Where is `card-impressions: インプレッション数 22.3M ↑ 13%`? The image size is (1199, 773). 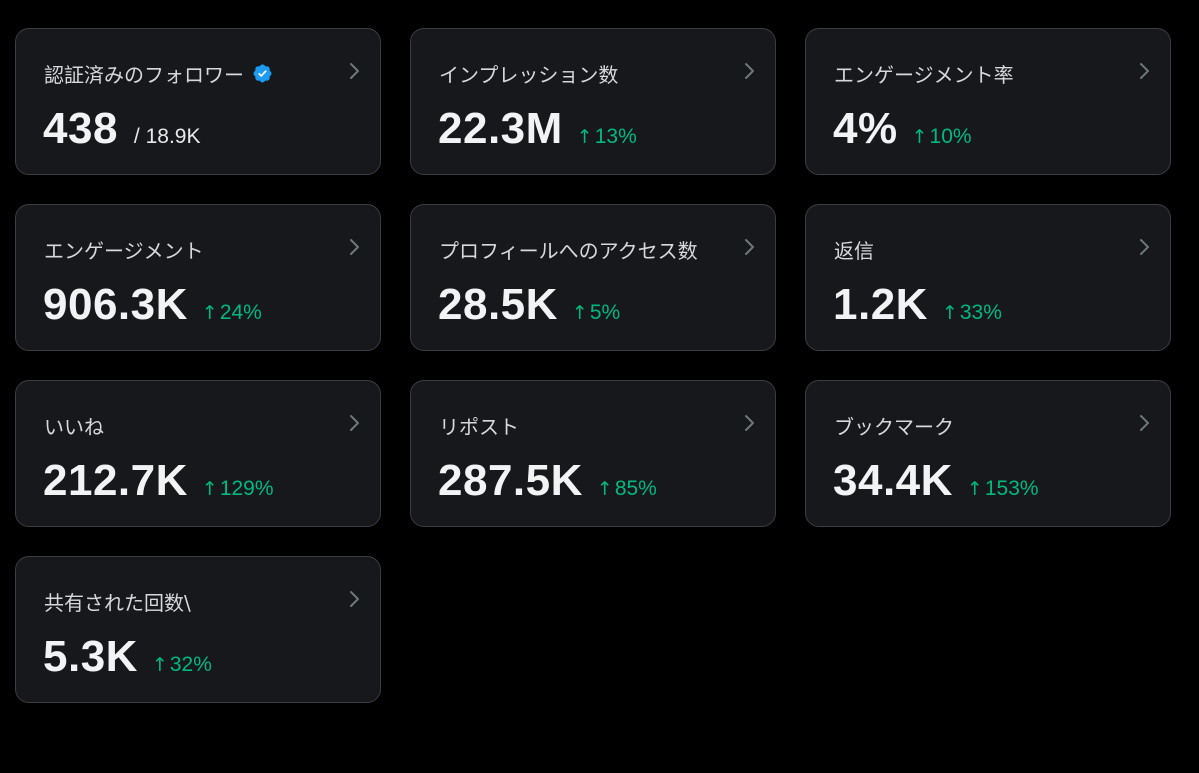 card-impressions: インプレッション数 22.3M ↑ 13% is located at coordinates (593, 101).